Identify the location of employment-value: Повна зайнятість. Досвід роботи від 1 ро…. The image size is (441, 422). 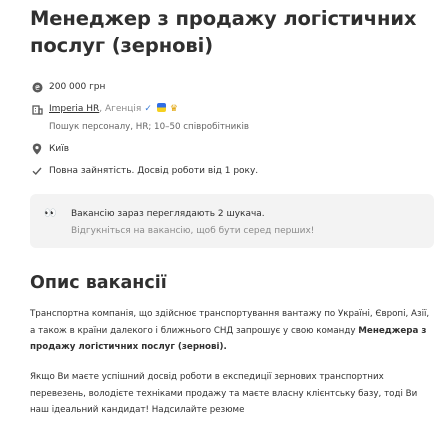
(154, 171).